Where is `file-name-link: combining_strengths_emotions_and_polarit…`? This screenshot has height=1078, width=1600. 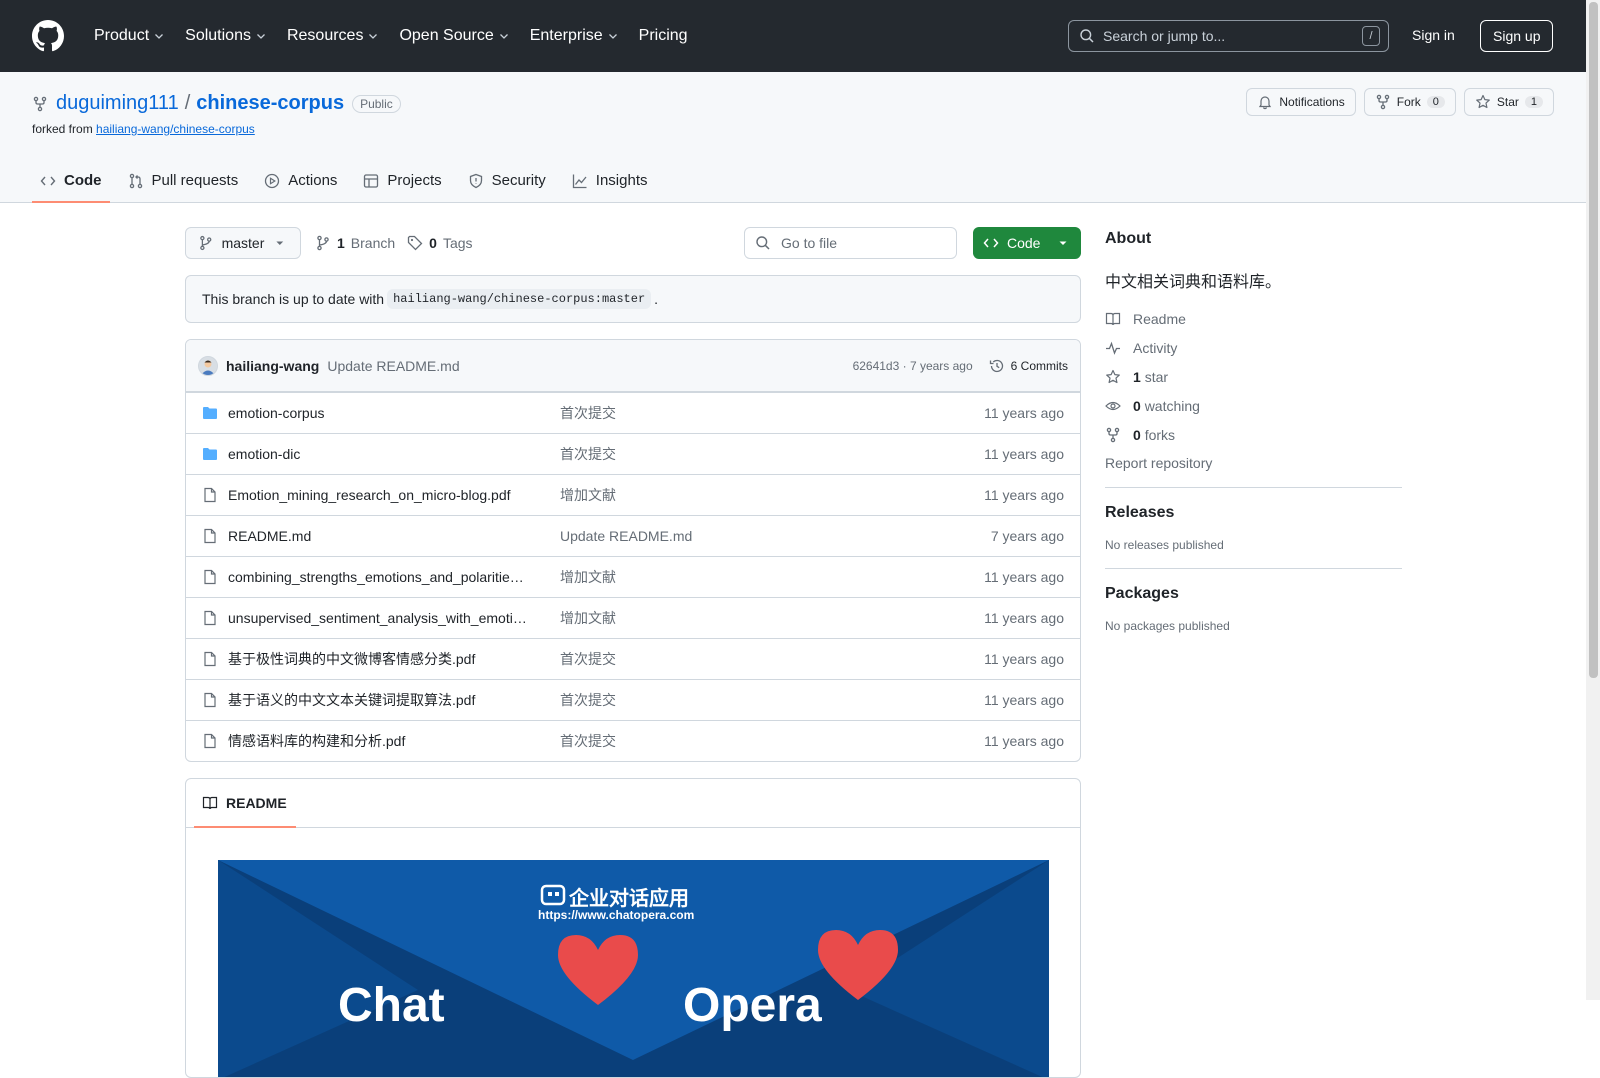
file-name-link: combining_strengths_emotions_and_polarit… is located at coordinates (394, 577).